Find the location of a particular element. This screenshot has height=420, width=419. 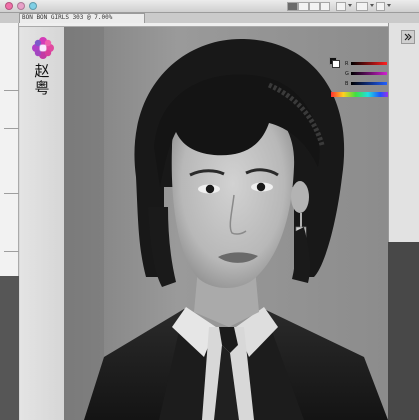

settings-chevron-down-icon is located at coordinates (389, 5).